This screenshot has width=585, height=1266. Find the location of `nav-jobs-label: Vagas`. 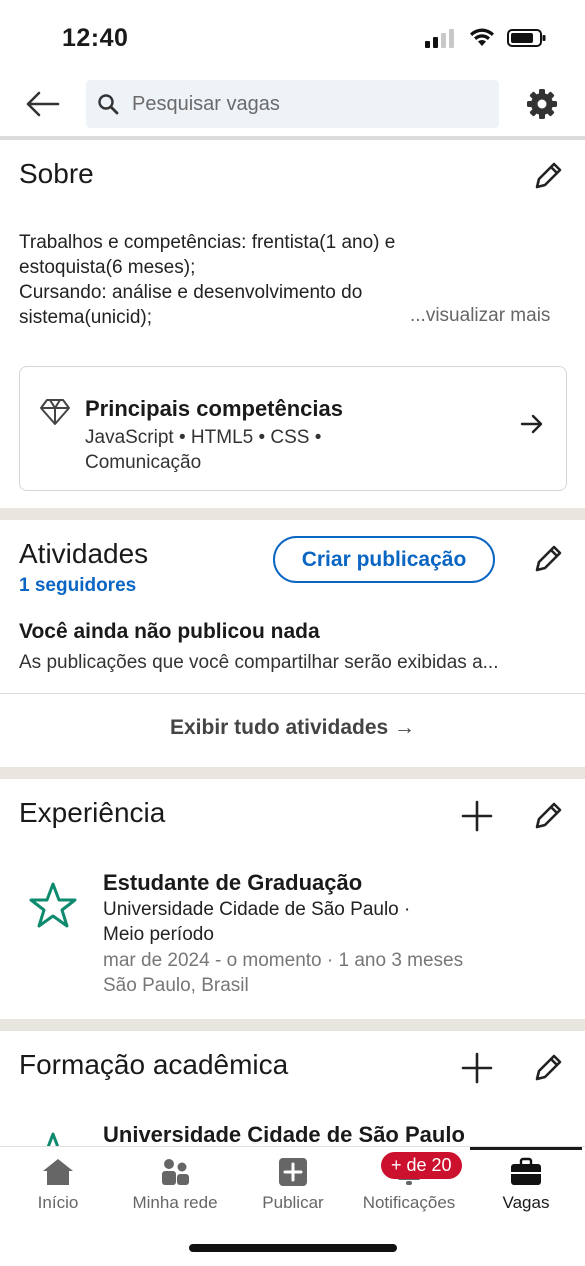

nav-jobs-label: Vagas is located at coordinates (526, 1202).